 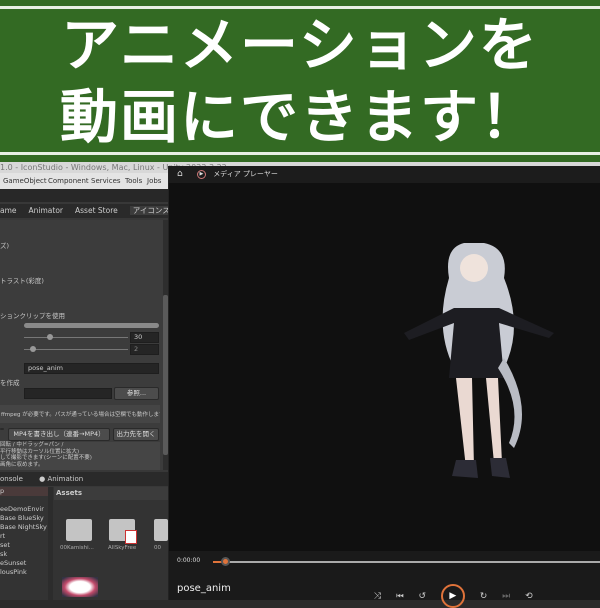 I want to click on tree-item: rt, so click(x=24, y=536).